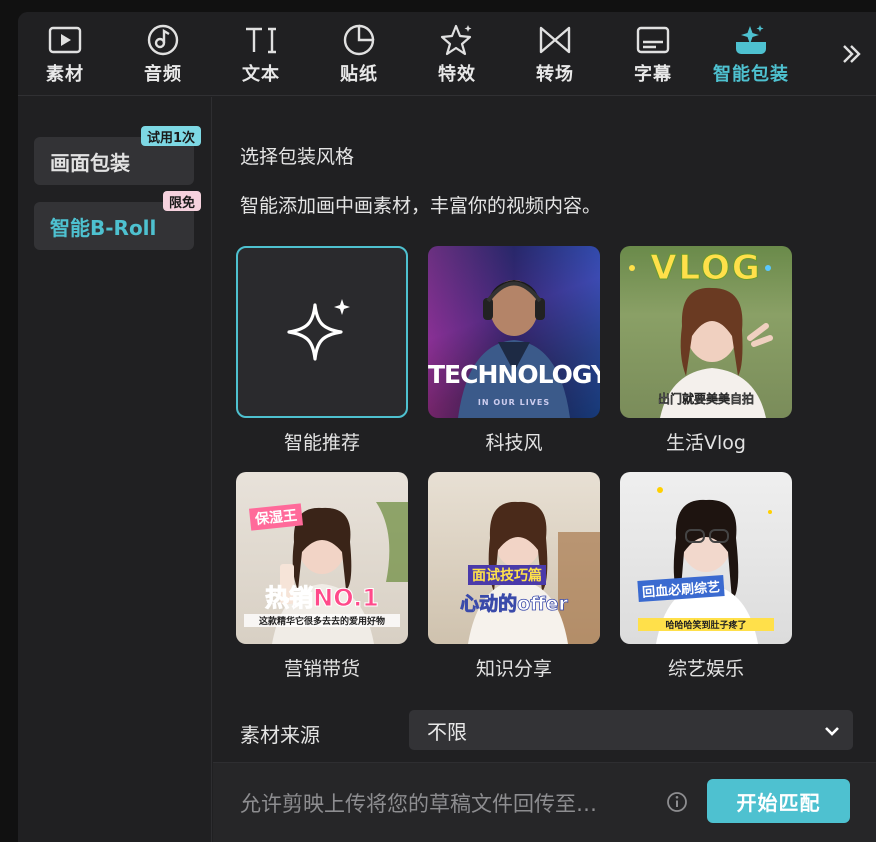 The width and height of the screenshot is (876, 842). I want to click on style-thumbnail: TECHNOLOGY IN OUR LIVES, so click(514, 332).